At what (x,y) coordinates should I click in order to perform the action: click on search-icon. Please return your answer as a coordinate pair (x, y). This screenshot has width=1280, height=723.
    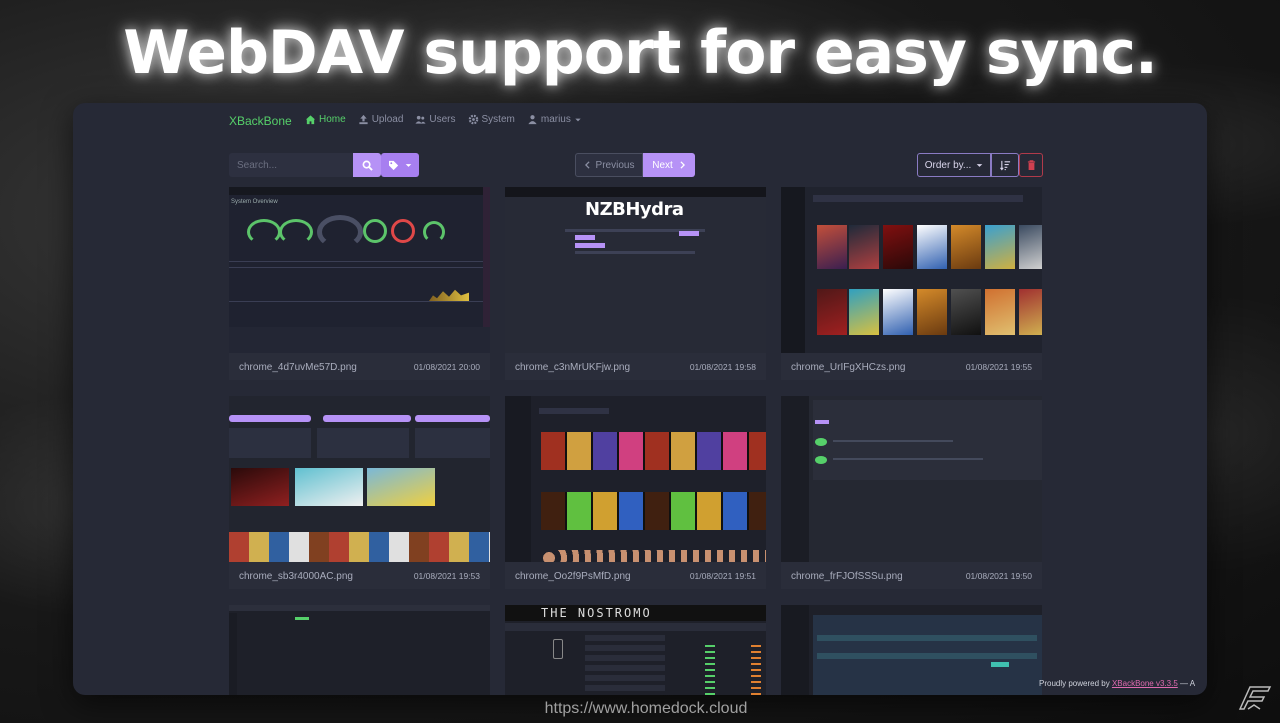
    Looking at the image, I should click on (367, 165).